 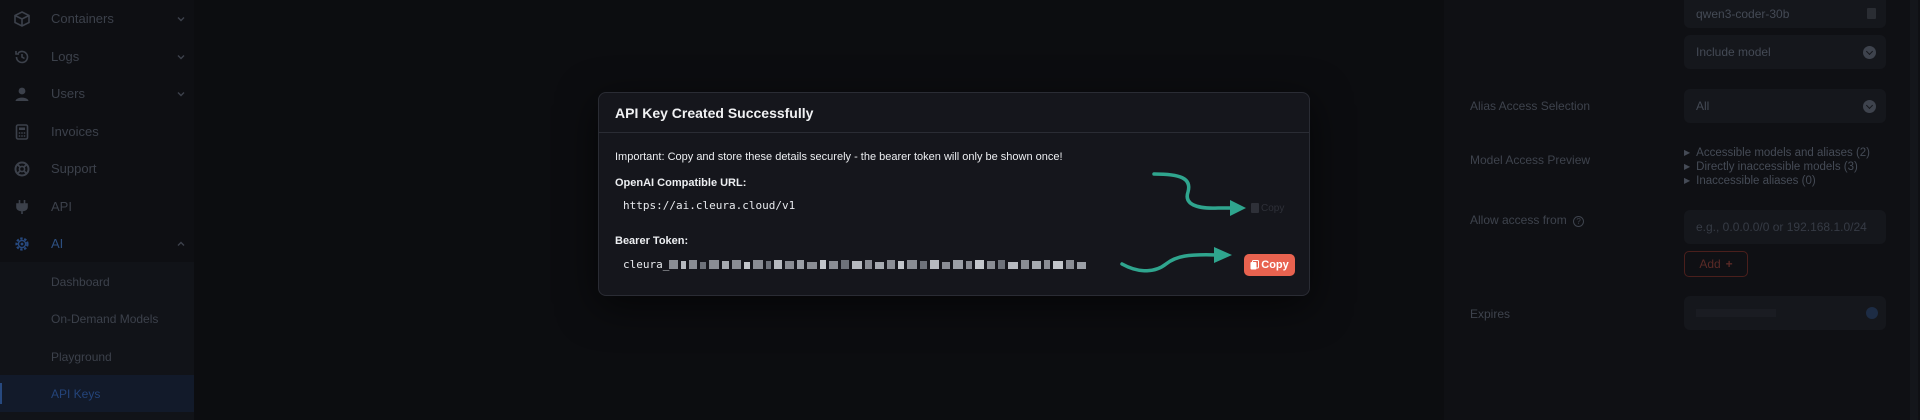 I want to click on sidebar-item-invoices: Invoices, so click(x=97, y=131).